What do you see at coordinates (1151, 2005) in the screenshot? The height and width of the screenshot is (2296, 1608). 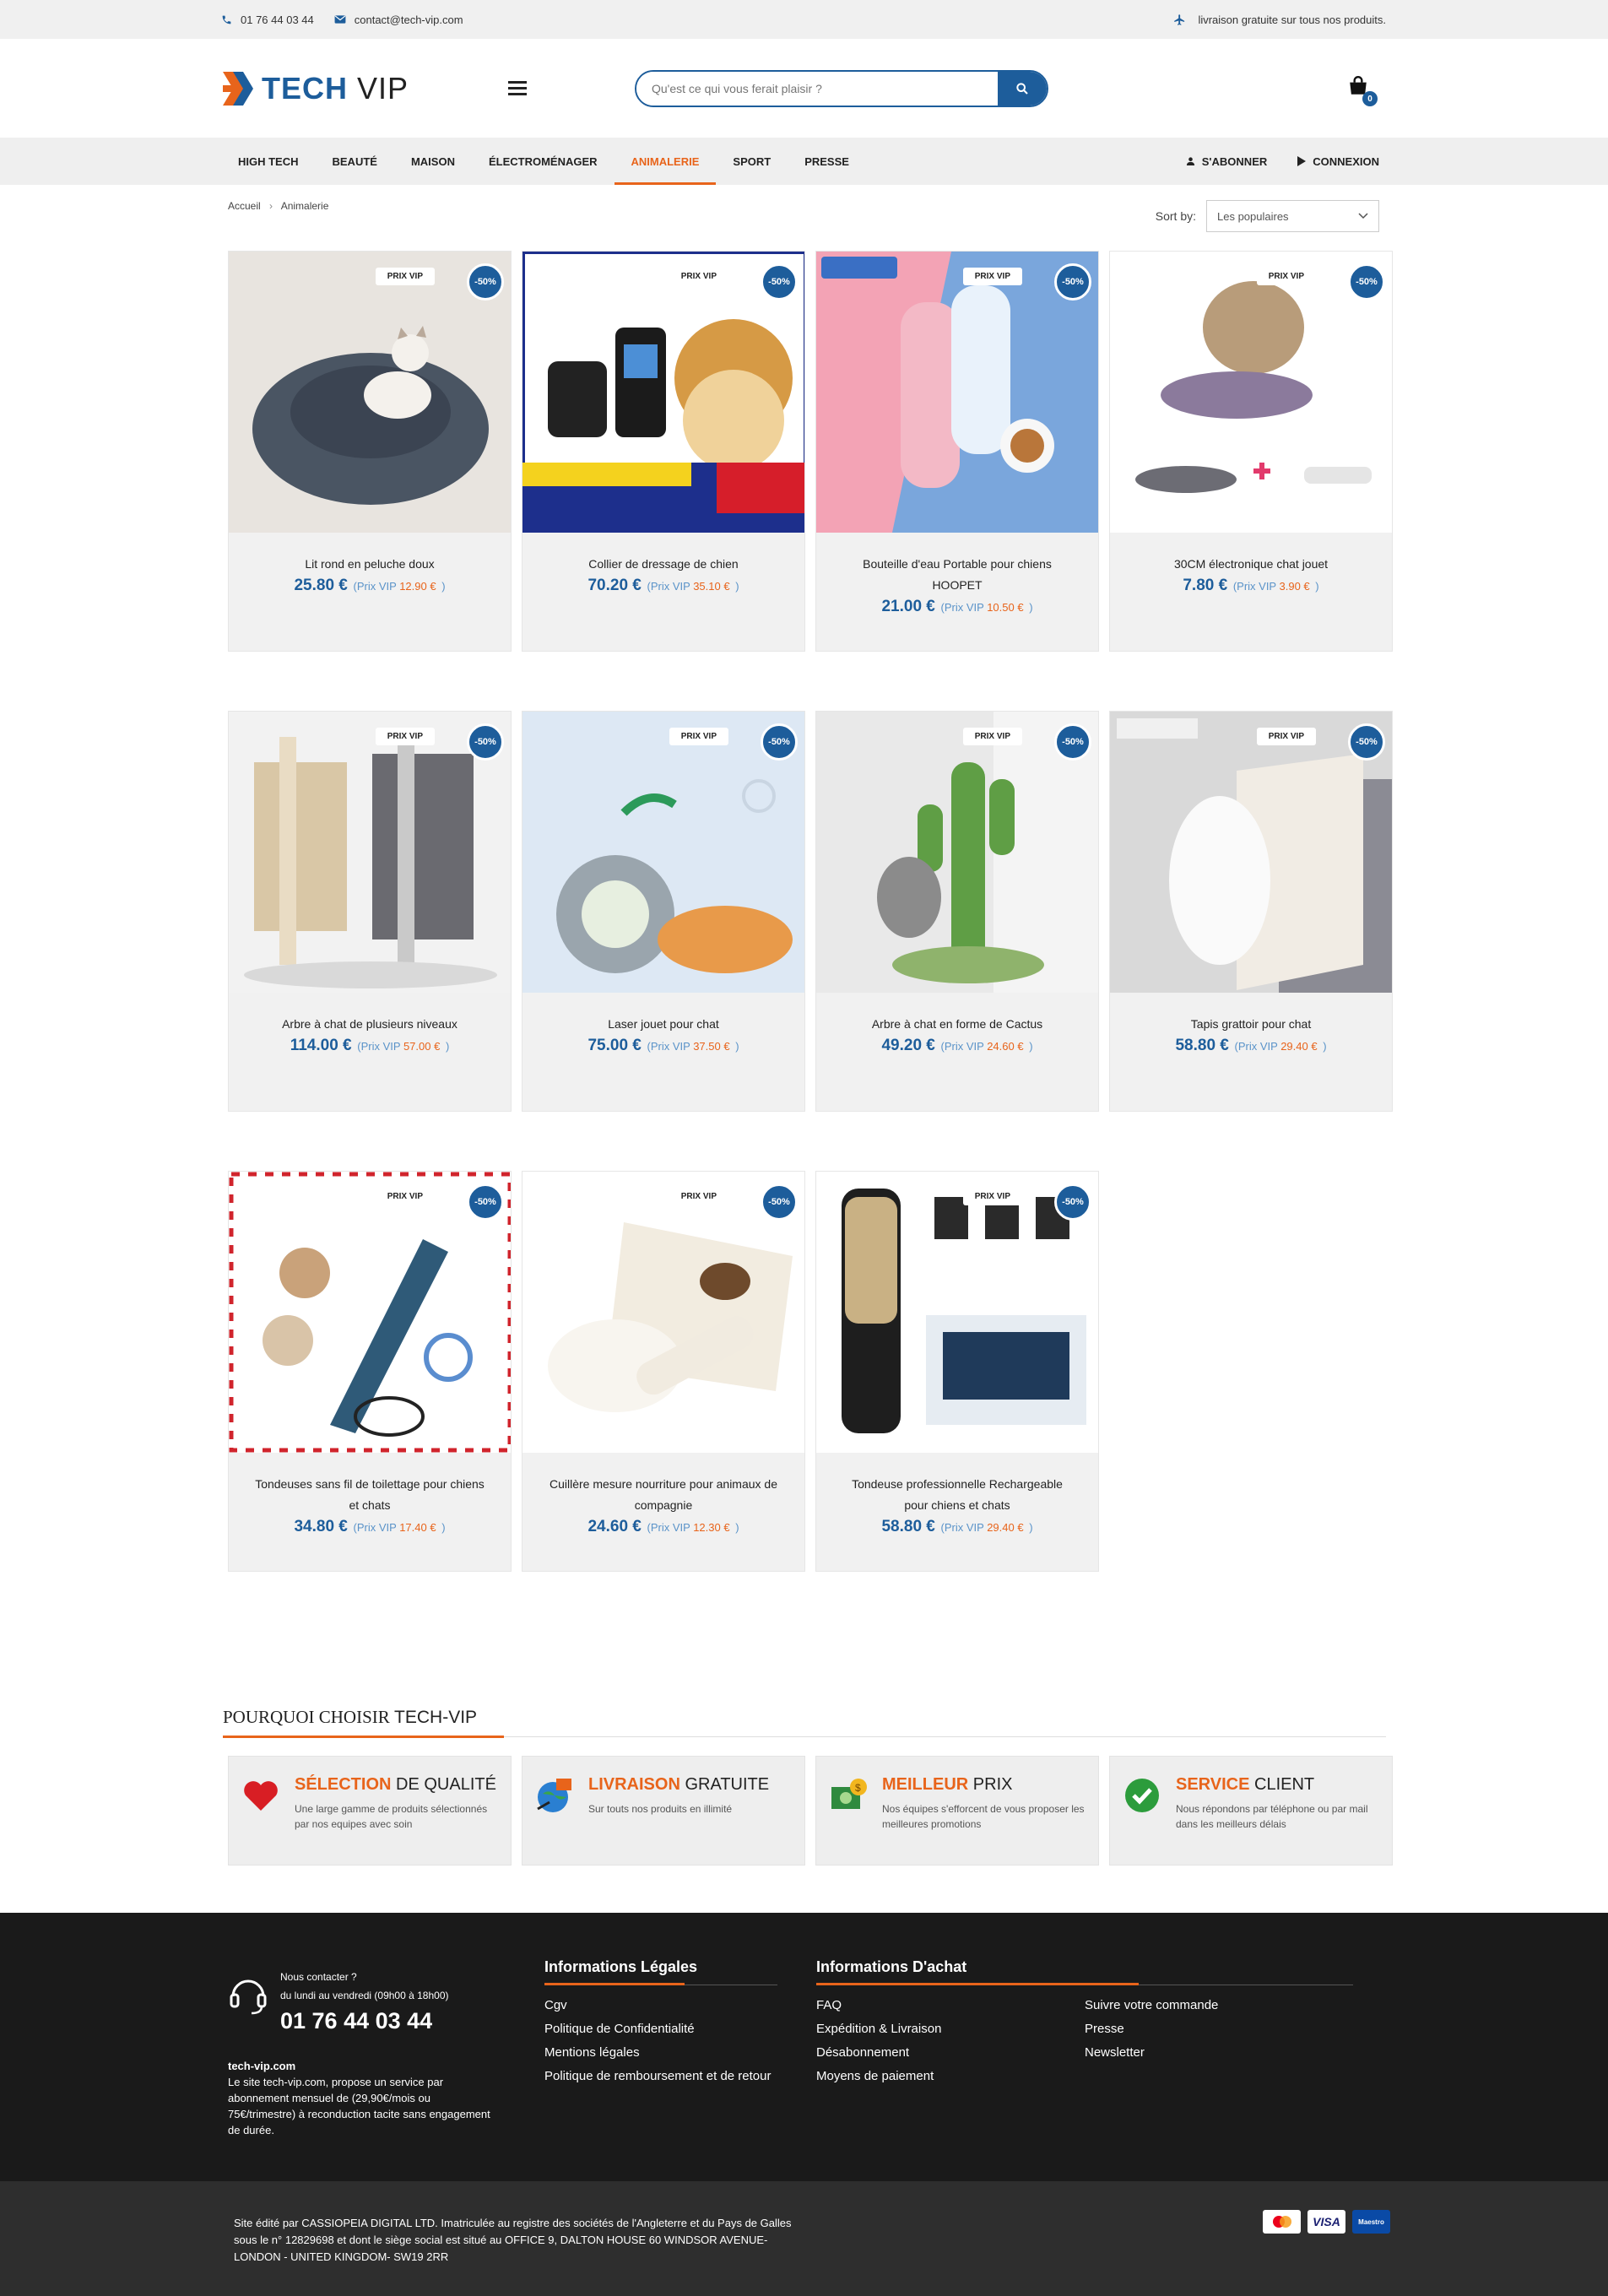 I see `footer-purchase-link: Suivre votre commande` at bounding box center [1151, 2005].